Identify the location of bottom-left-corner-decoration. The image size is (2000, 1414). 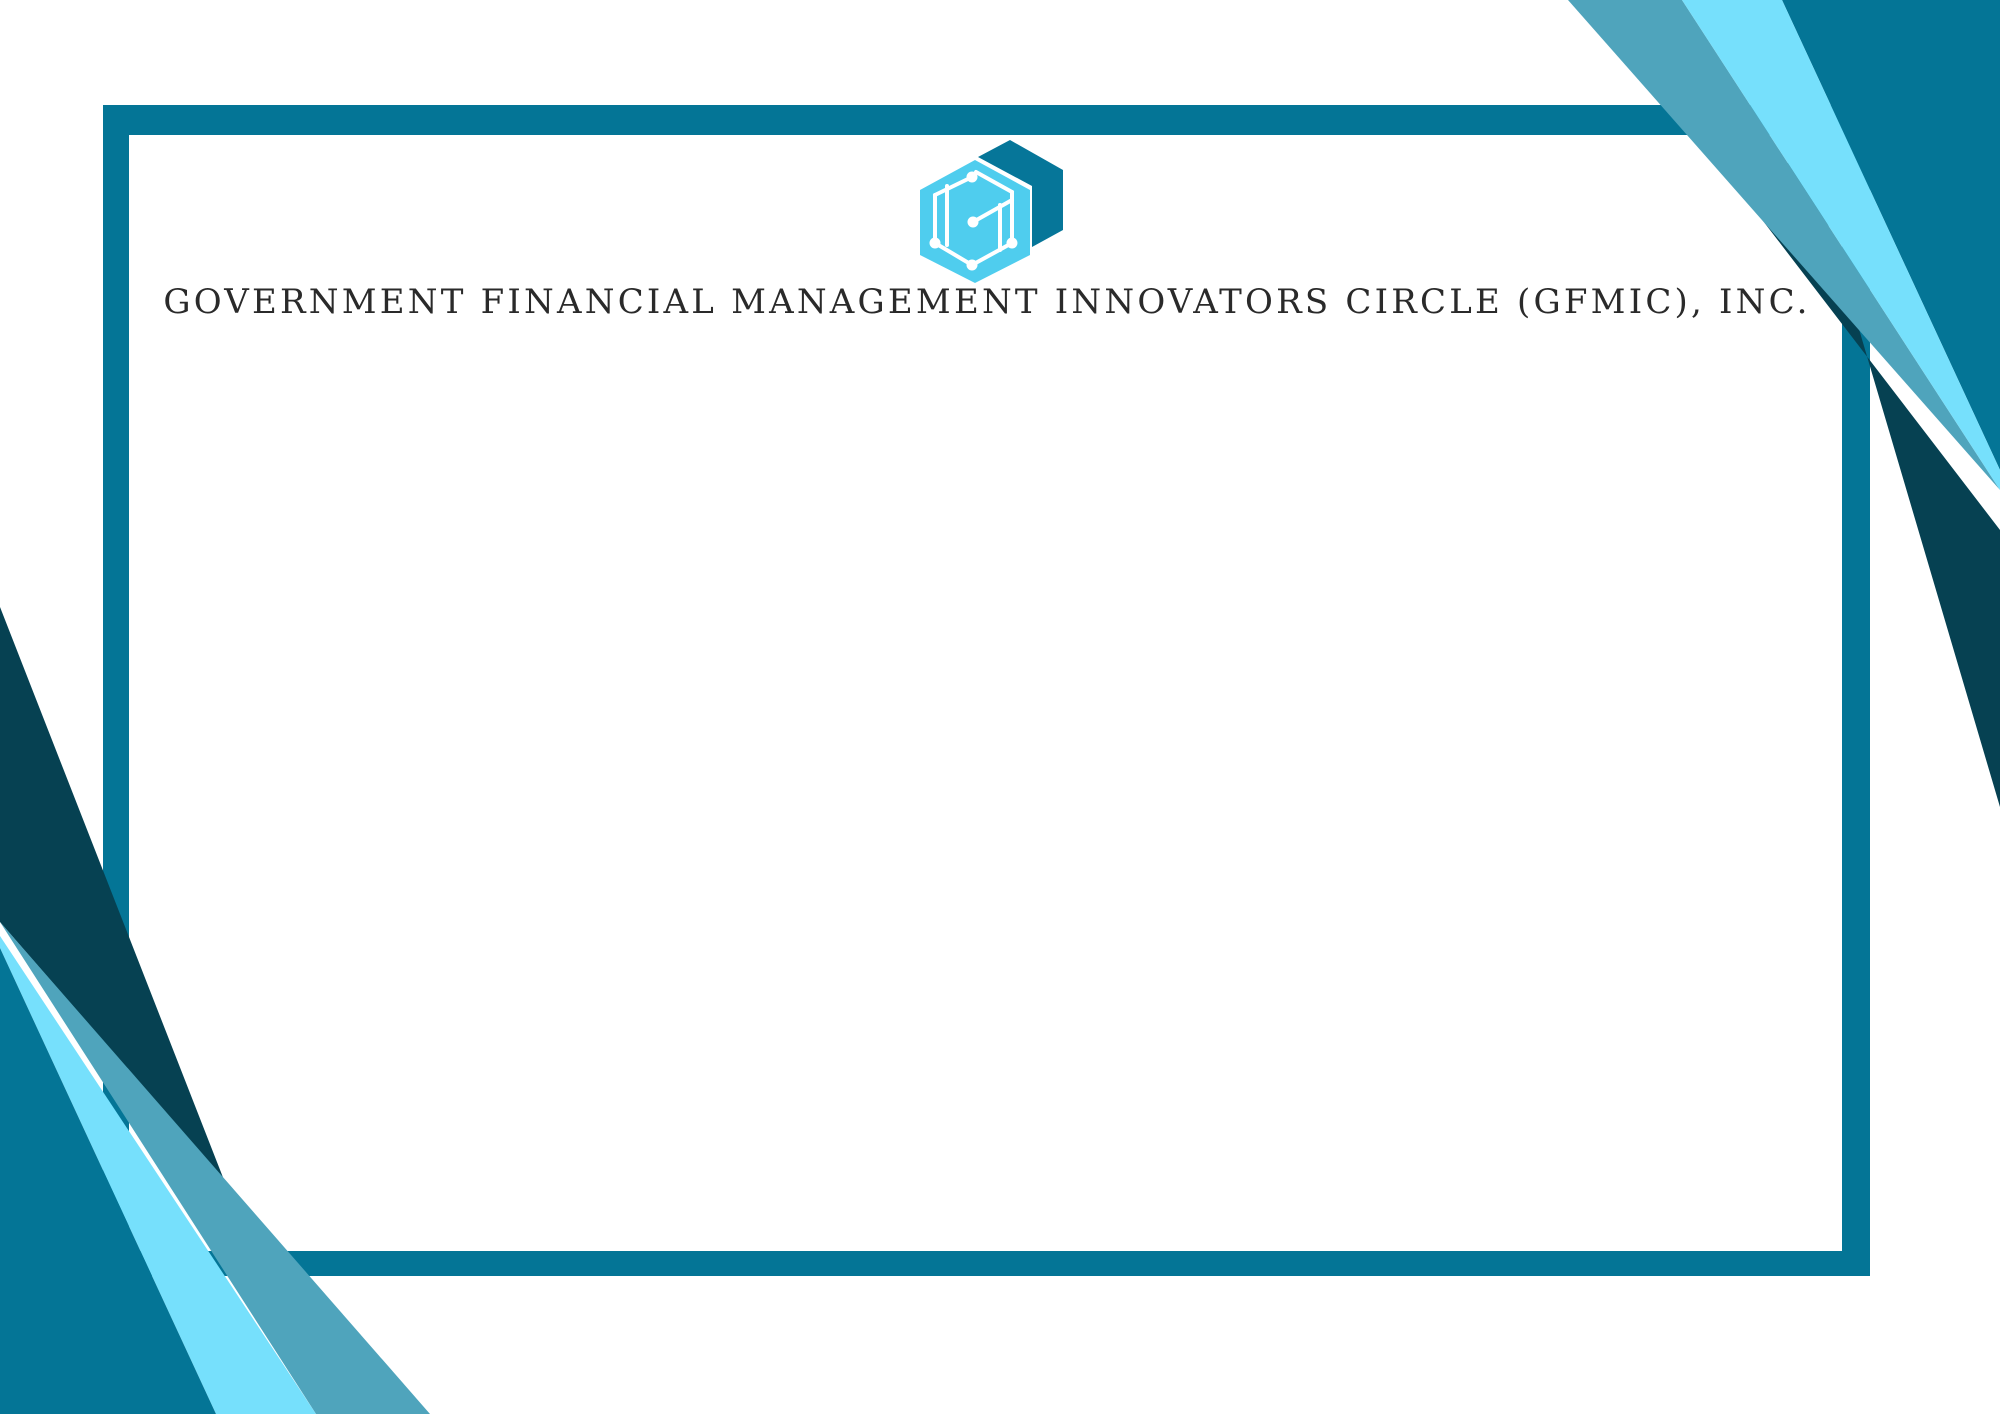
(215, 1010).